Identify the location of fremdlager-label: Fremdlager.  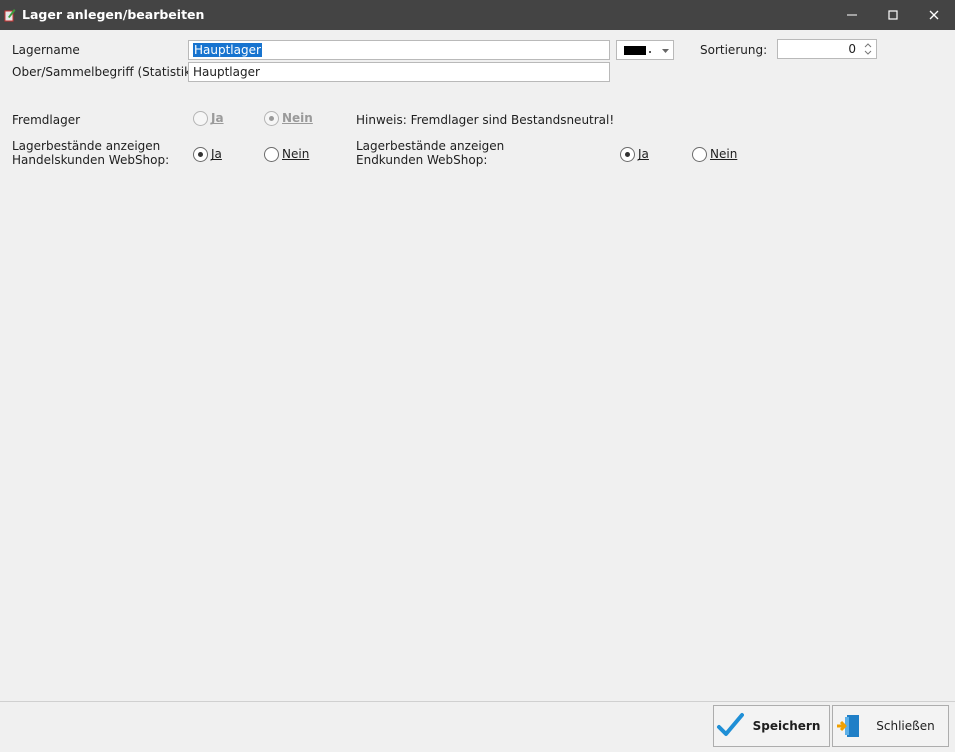
(46, 120).